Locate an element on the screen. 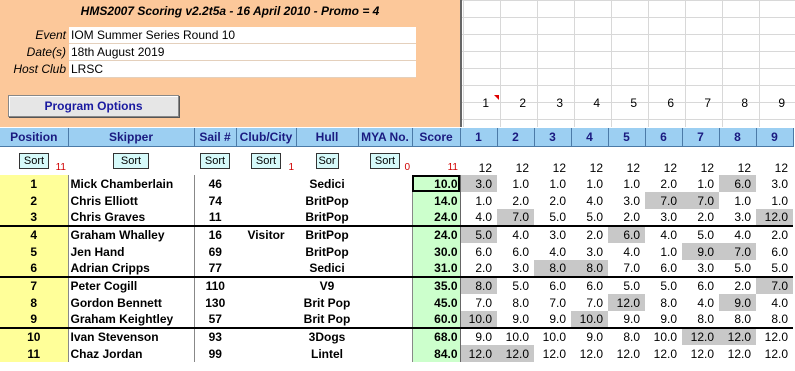  sort-sail-button: Sort is located at coordinates (215, 160).